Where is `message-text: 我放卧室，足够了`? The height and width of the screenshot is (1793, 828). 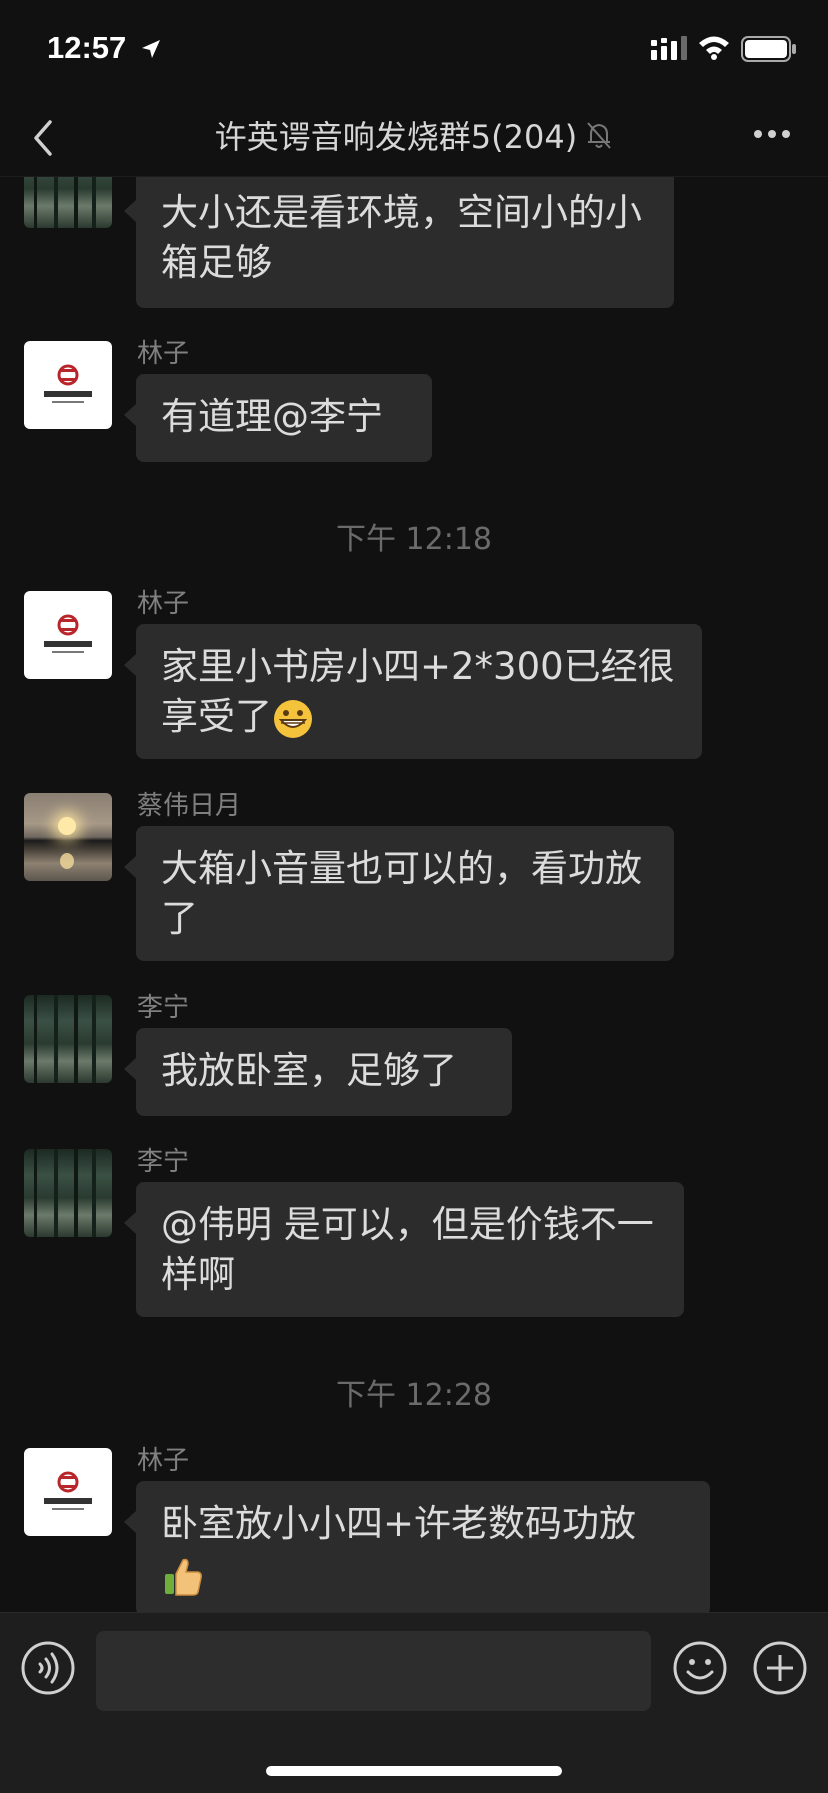 message-text: 我放卧室，足够了 is located at coordinates (309, 1070).